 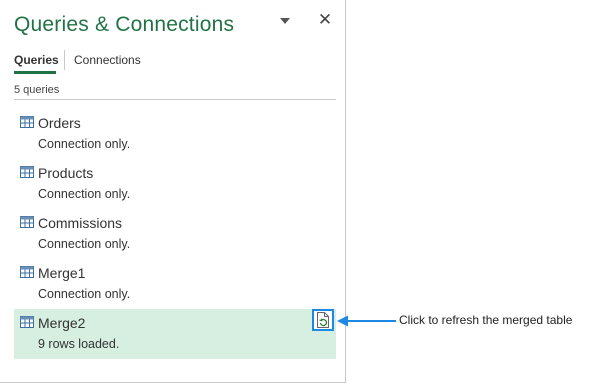 What do you see at coordinates (59, 123) in the screenshot?
I see `query-name: Orders` at bounding box center [59, 123].